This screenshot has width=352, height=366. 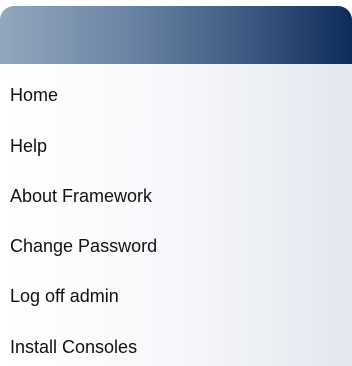 What do you see at coordinates (170, 296) in the screenshot?
I see `menu-item-log-off-admin: Log off admin` at bounding box center [170, 296].